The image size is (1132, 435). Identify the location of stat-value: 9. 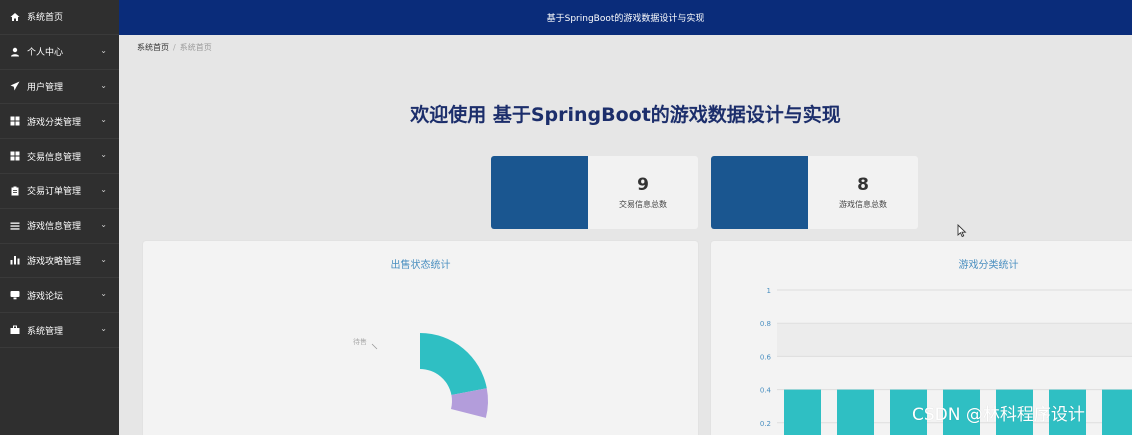
(643, 185).